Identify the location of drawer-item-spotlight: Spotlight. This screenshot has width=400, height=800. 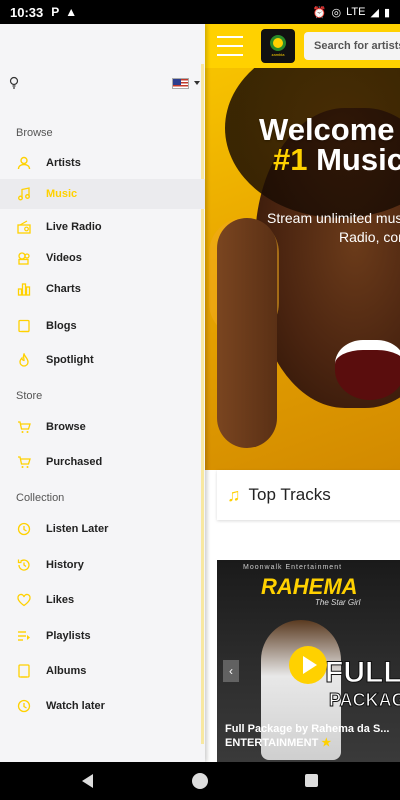
(102, 360).